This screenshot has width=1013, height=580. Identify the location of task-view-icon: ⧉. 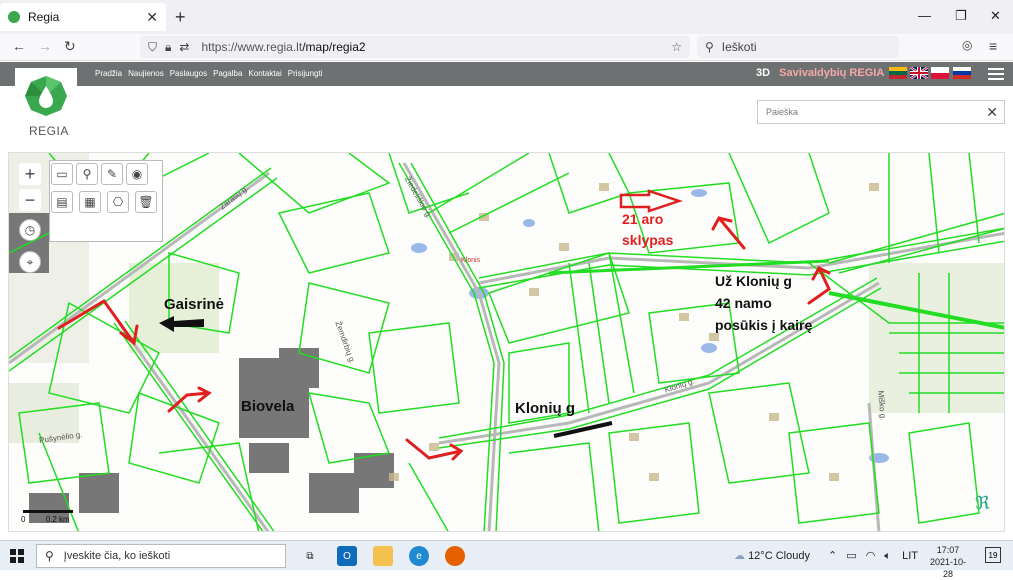
(310, 556).